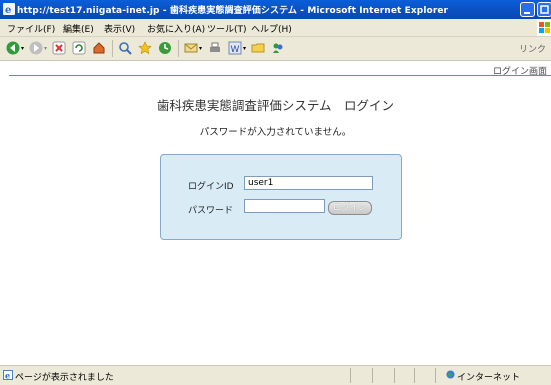 This screenshot has height=385, width=551. What do you see at coordinates (13, 48) in the screenshot?
I see `back-icon` at bounding box center [13, 48].